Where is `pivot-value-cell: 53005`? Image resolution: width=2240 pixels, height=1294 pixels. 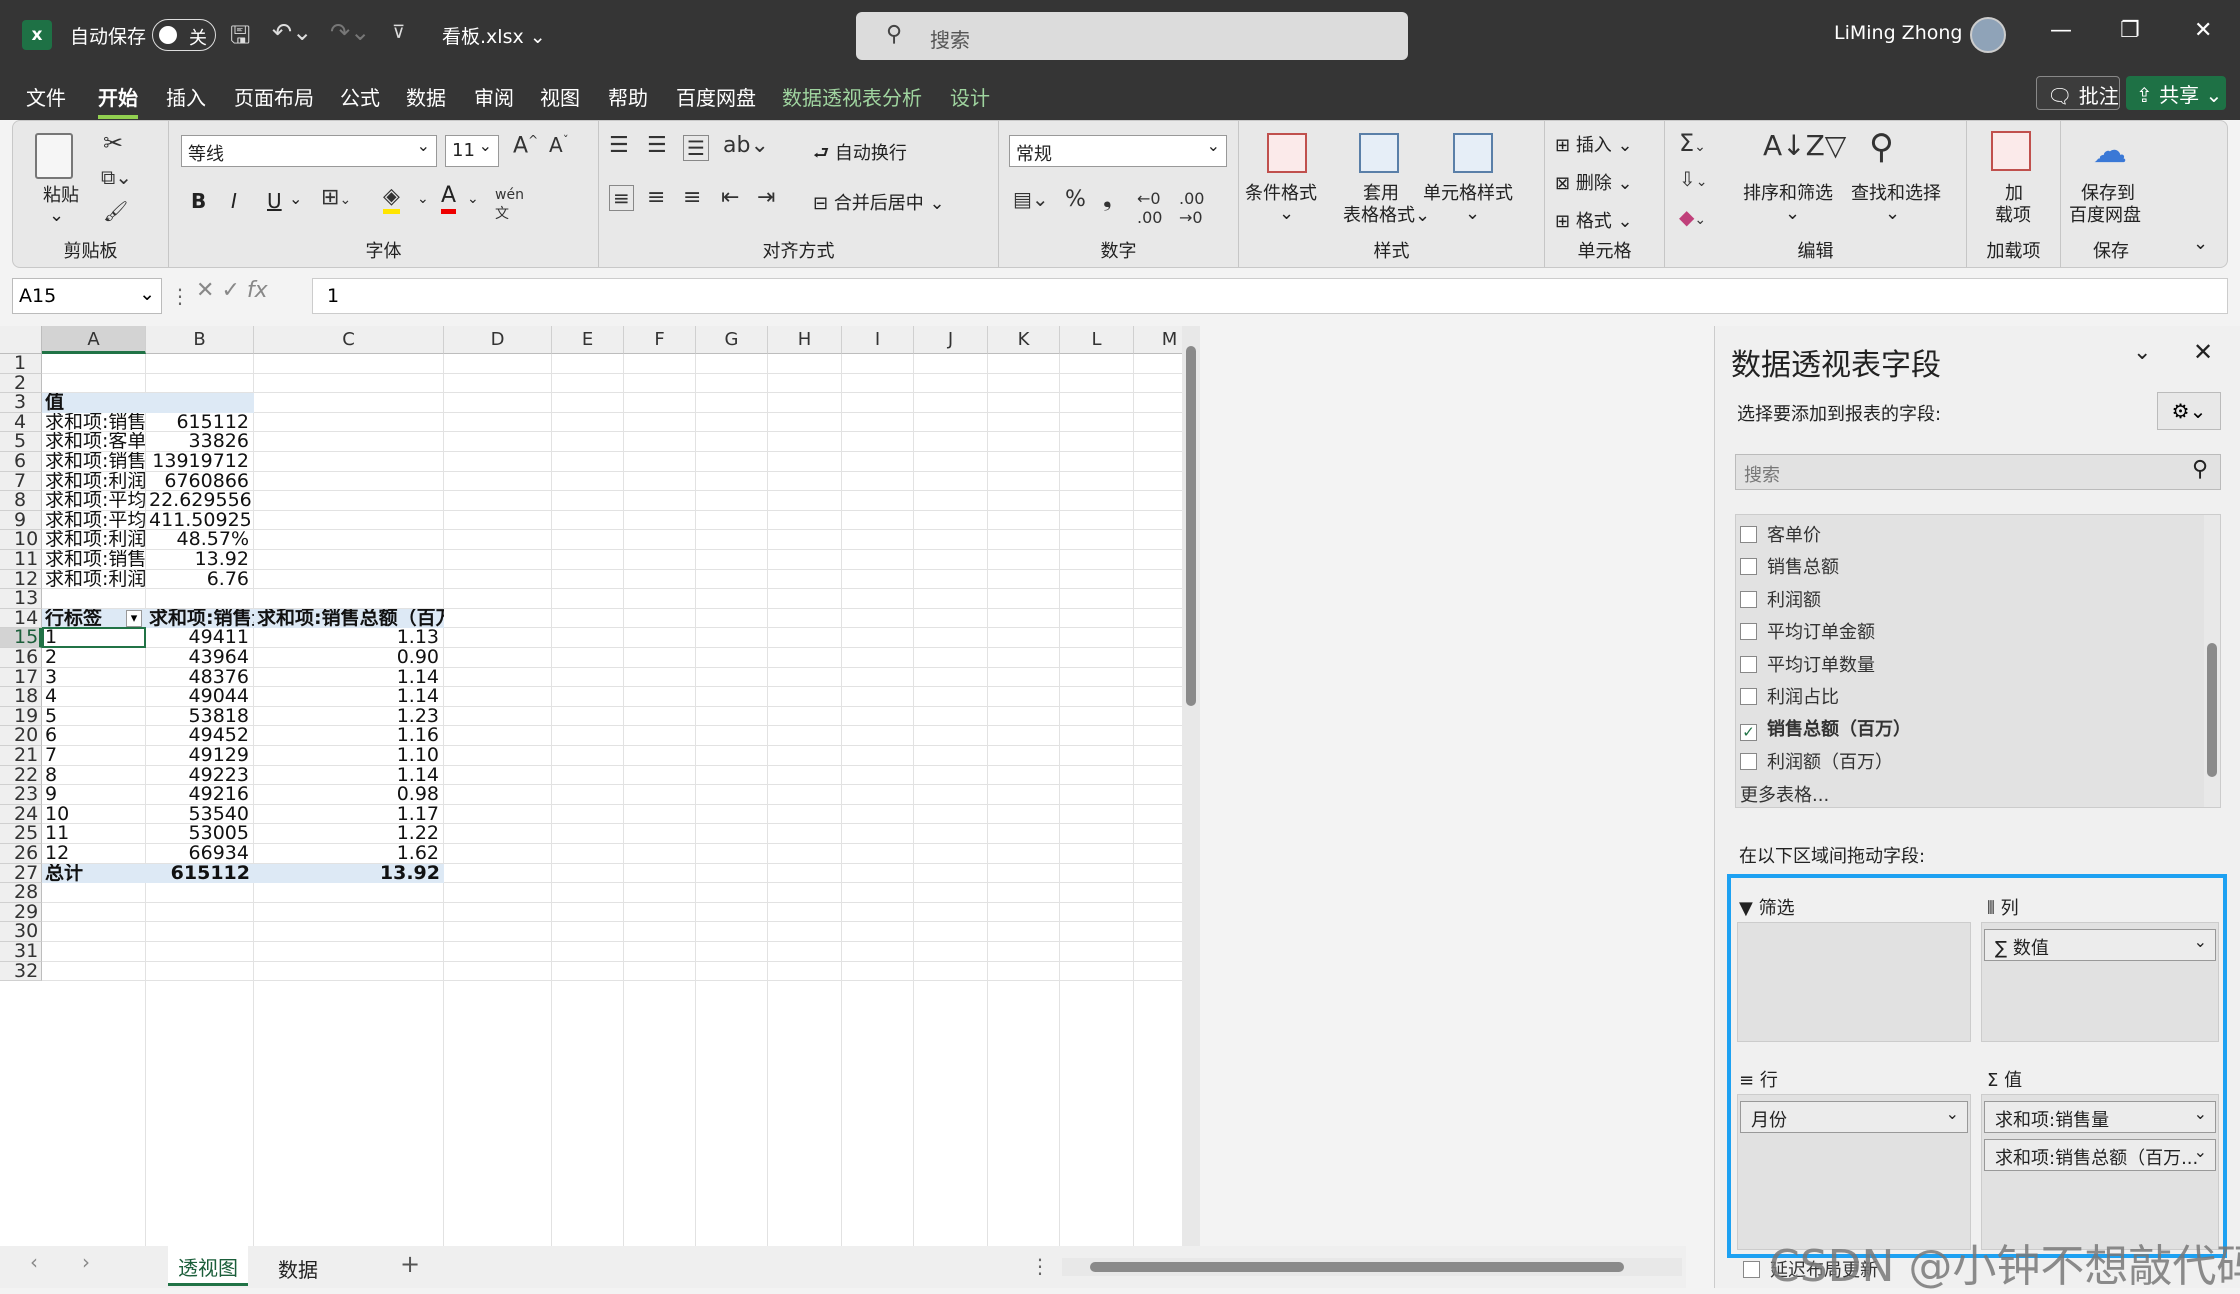 pivot-value-cell: 53005 is located at coordinates (201, 834).